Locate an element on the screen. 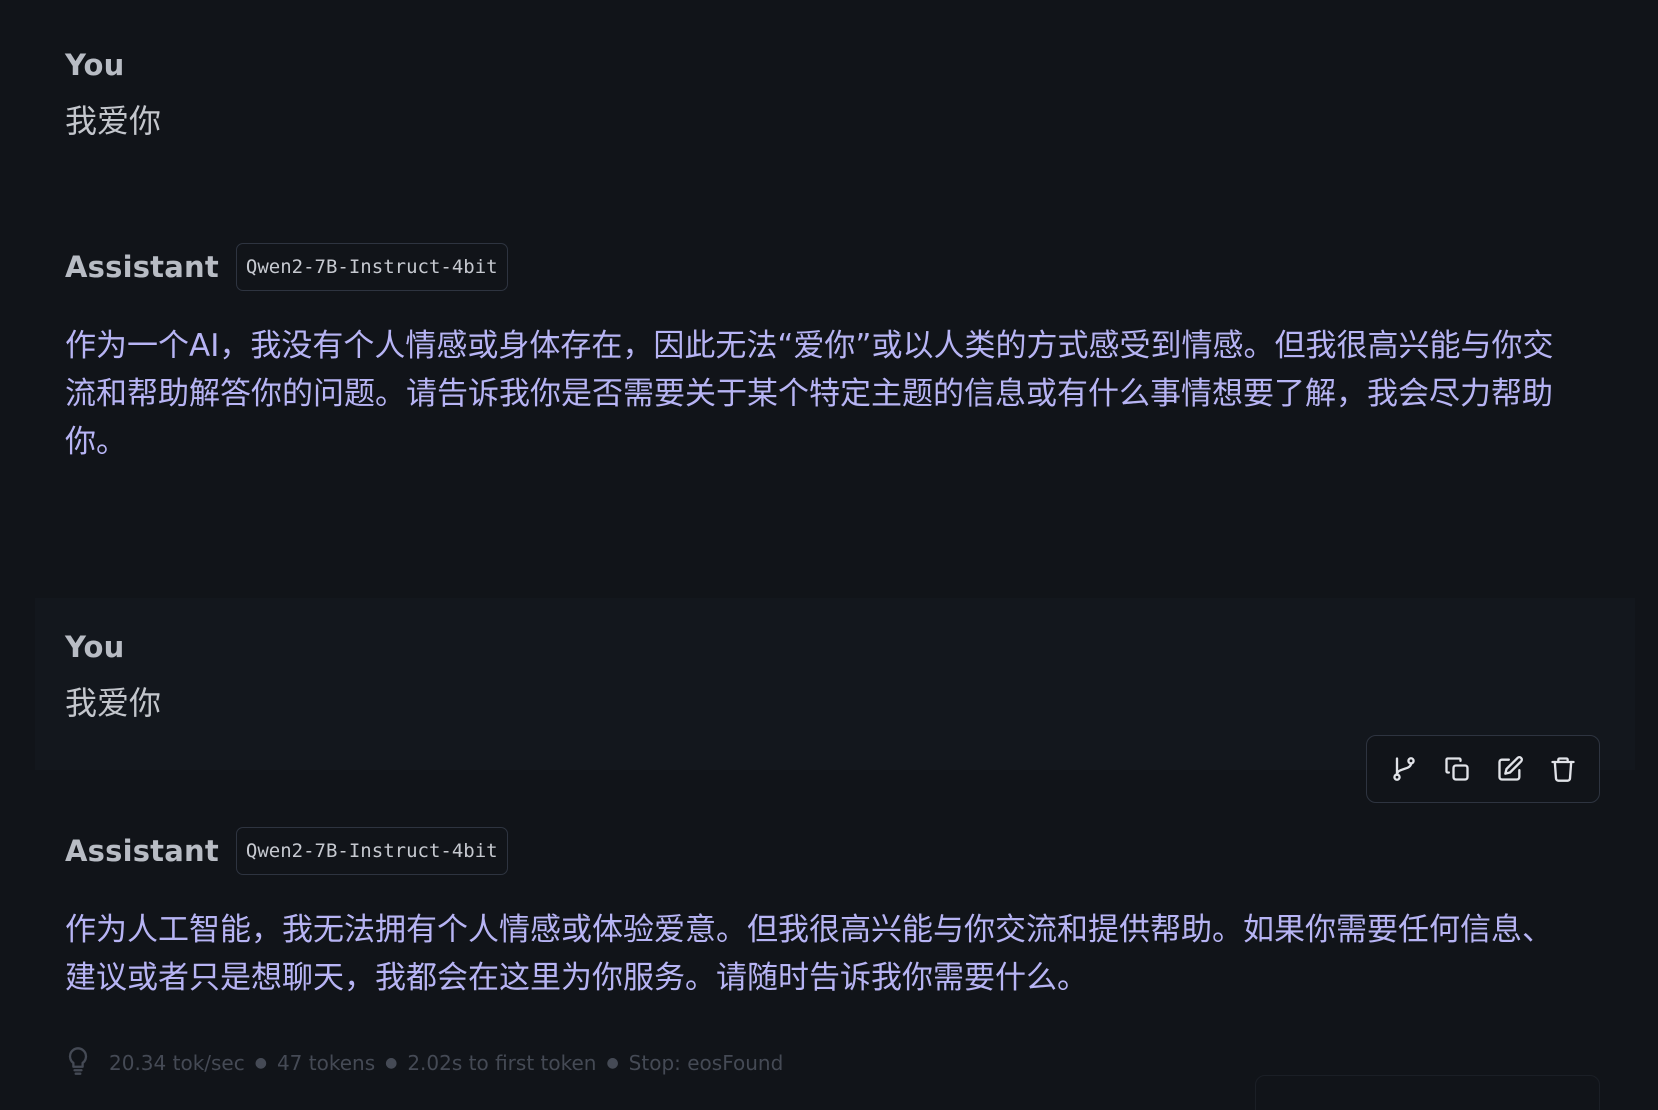 The width and height of the screenshot is (1658, 1110). stop-reason: Stop: eosFound is located at coordinates (706, 1063).